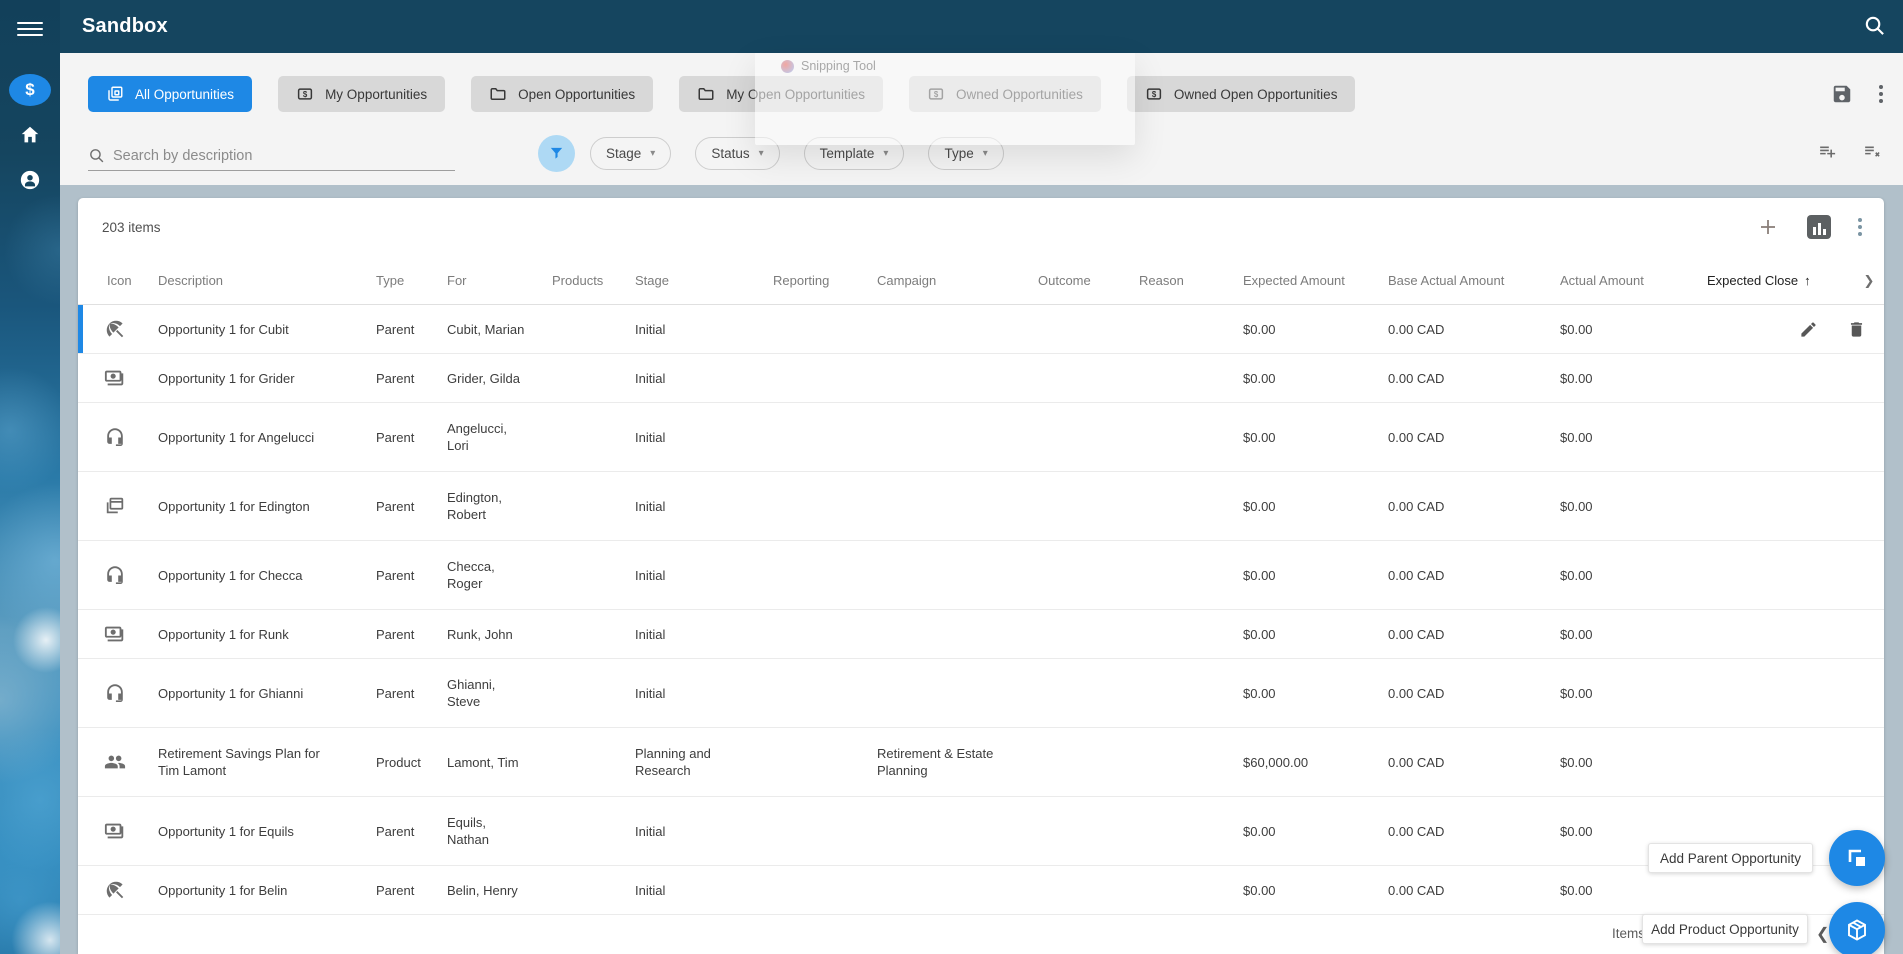 The height and width of the screenshot is (954, 1903). What do you see at coordinates (624, 153) in the screenshot?
I see `dropdown-label: Stage` at bounding box center [624, 153].